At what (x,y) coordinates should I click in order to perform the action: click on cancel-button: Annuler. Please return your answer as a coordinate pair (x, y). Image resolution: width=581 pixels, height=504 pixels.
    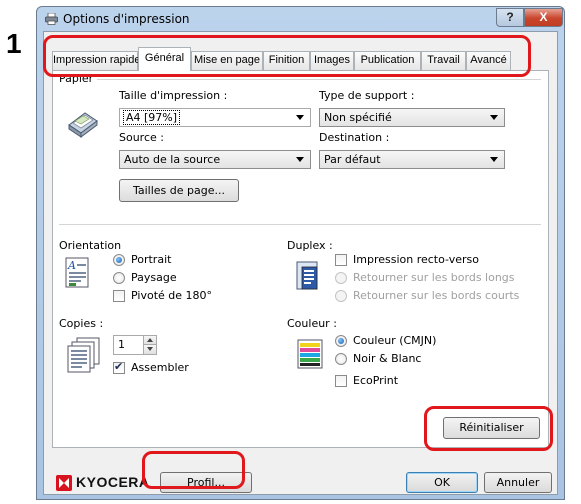
    Looking at the image, I should click on (518, 482).